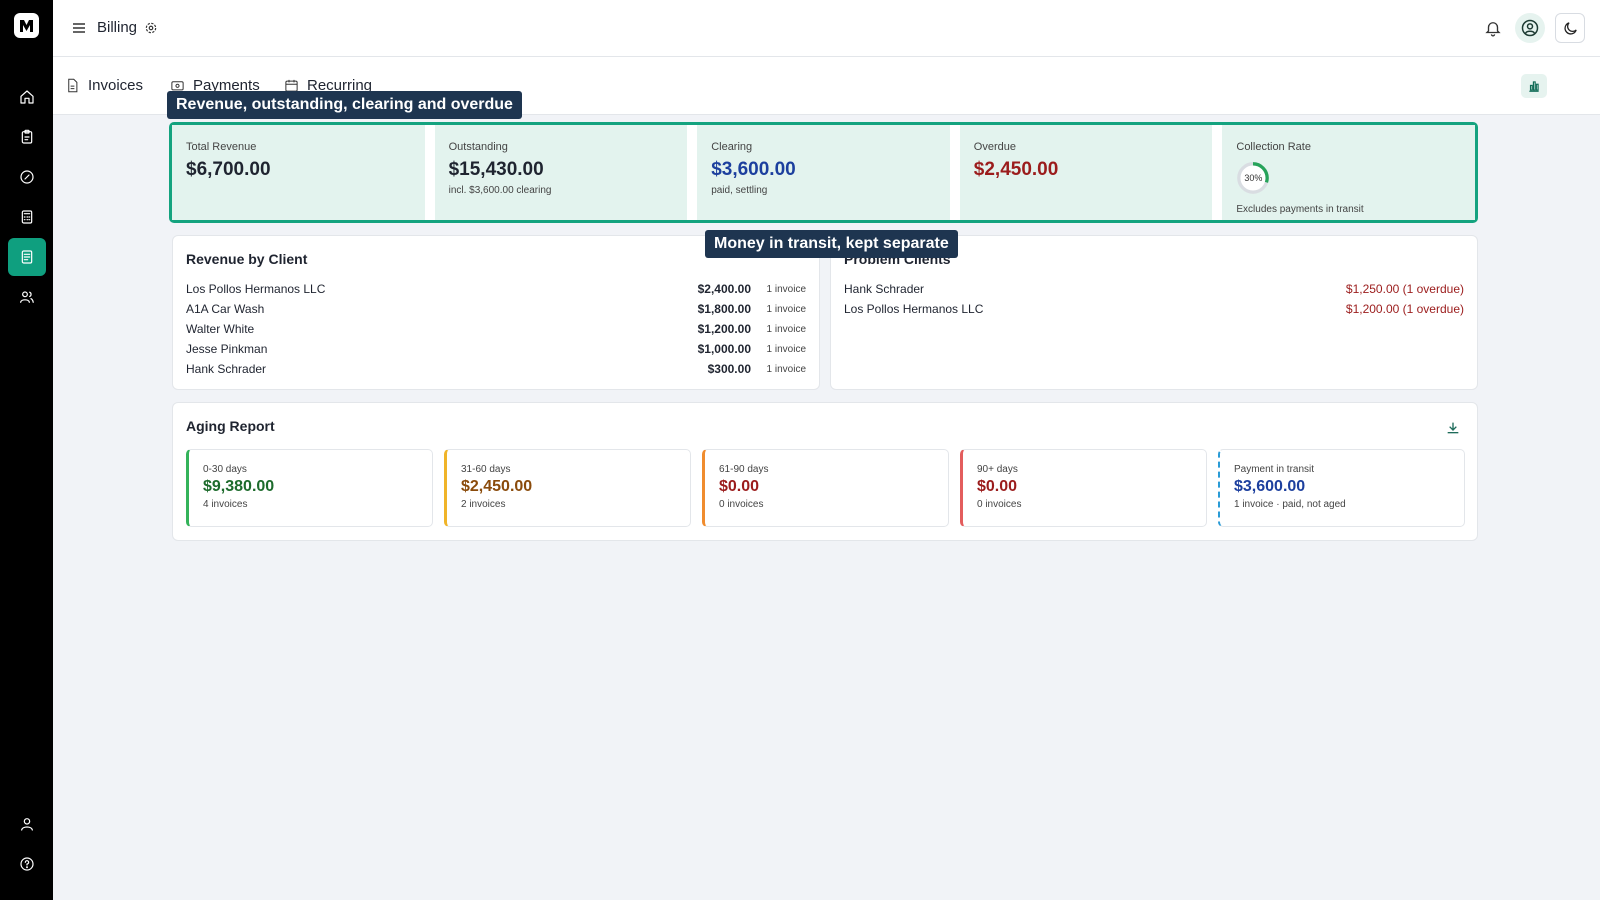 The height and width of the screenshot is (900, 1600). Describe the element at coordinates (1083, 488) in the screenshot. I see `aging-bucket-90-plus: 90+ days $0.00 0 invoices` at that location.